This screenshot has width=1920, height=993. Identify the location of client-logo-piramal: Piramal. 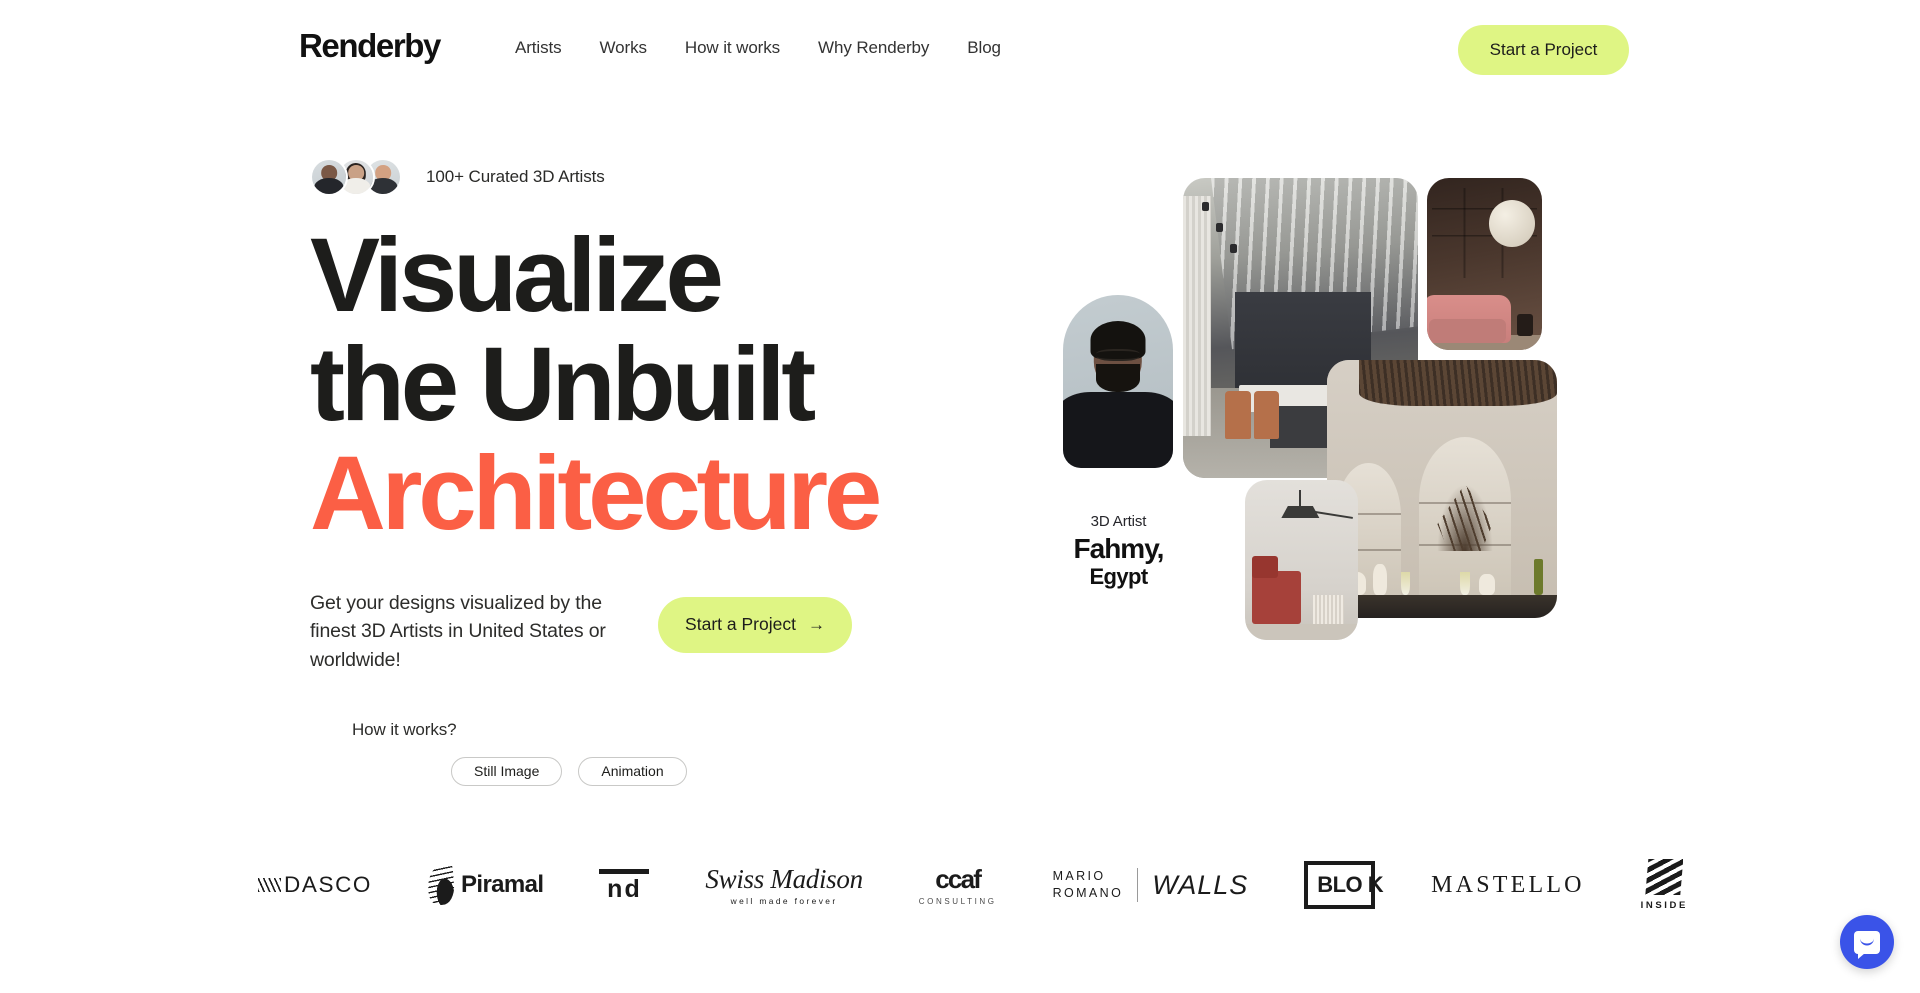
(485, 885).